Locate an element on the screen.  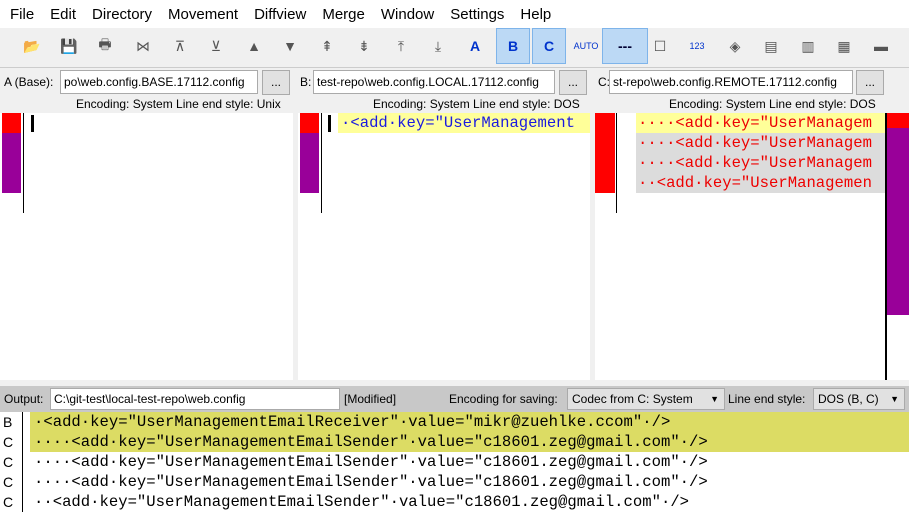
file-a-encoding: Encoding: System Line end style: Unix is located at coordinates (178, 104).